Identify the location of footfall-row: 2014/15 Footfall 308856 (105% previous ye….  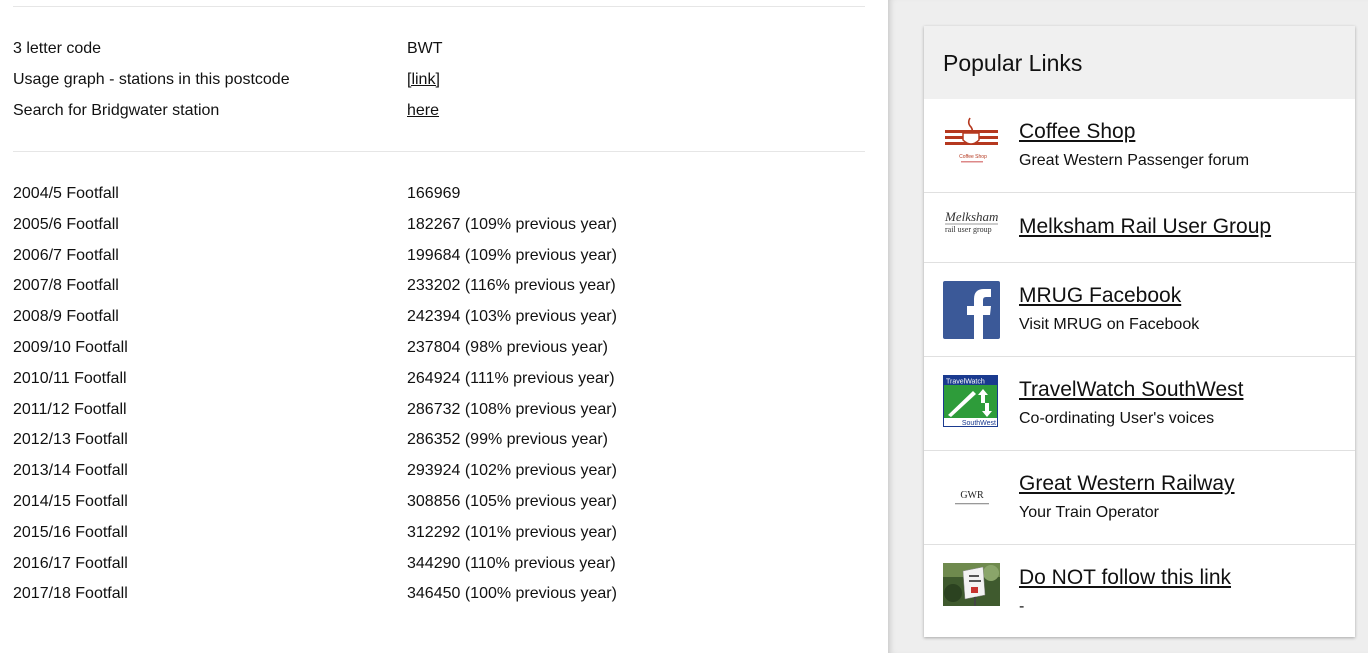
(443, 507).